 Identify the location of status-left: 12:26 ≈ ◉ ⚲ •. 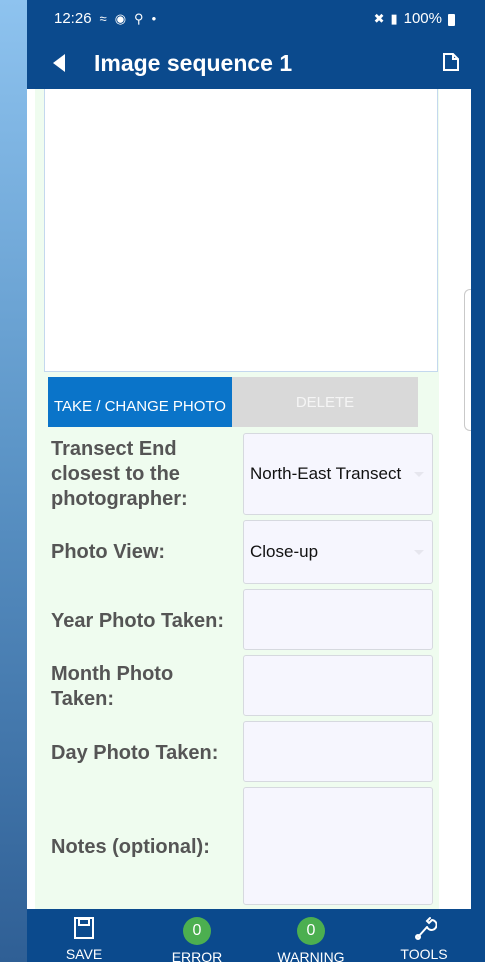
(105, 18).